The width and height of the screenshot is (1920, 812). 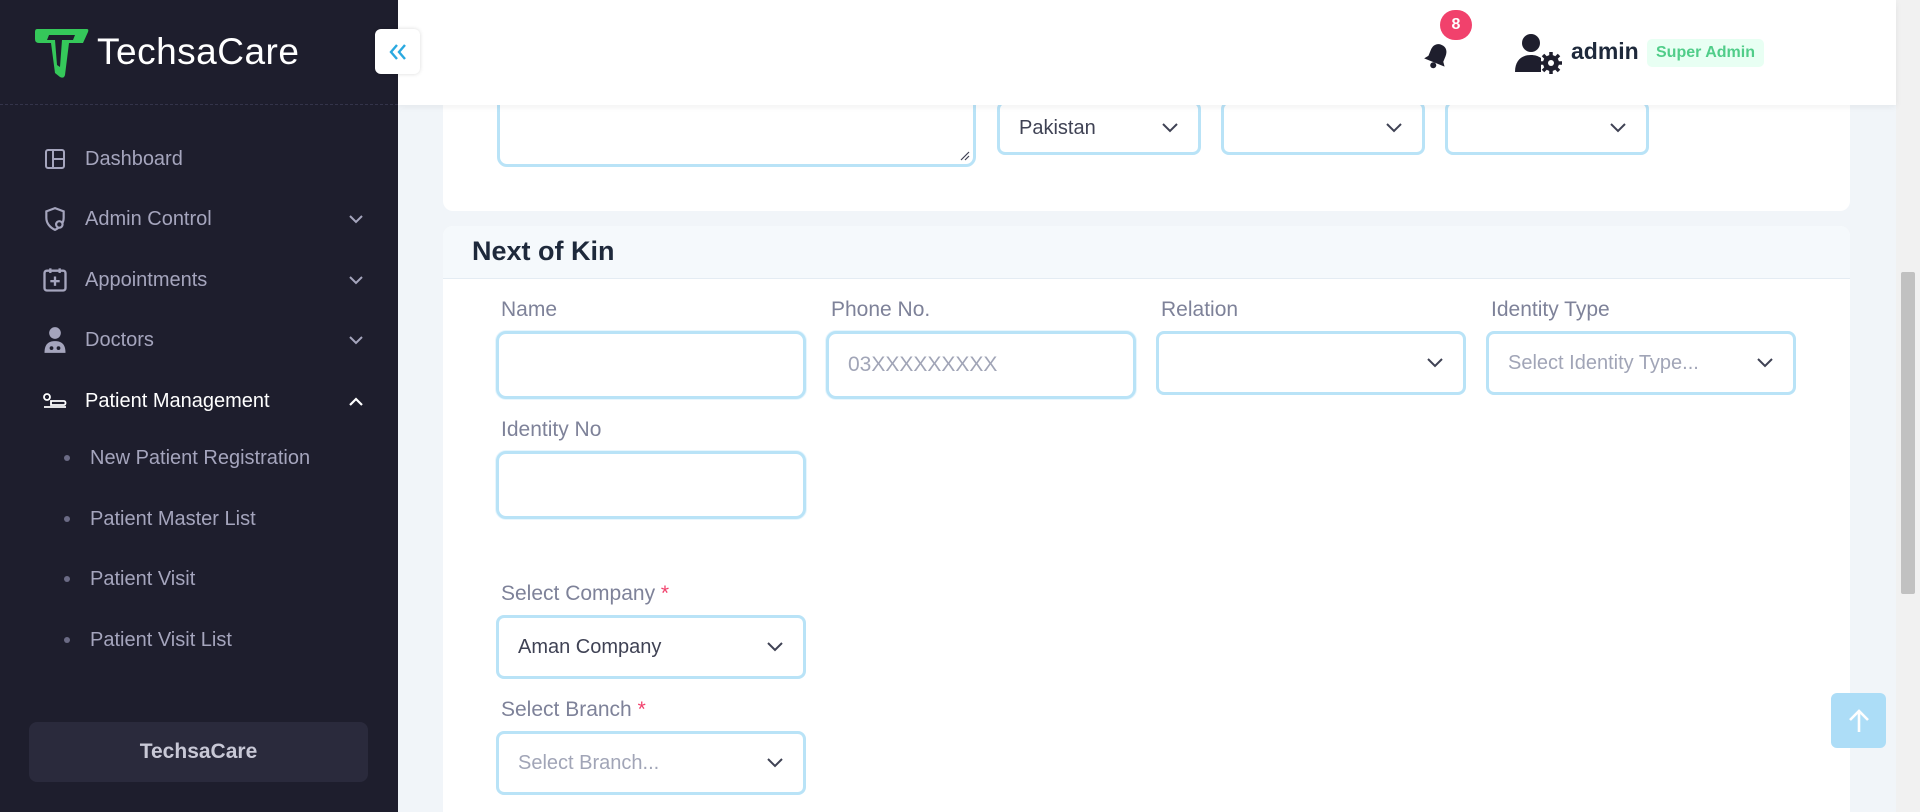 I want to click on name-label: Name, so click(x=529, y=309).